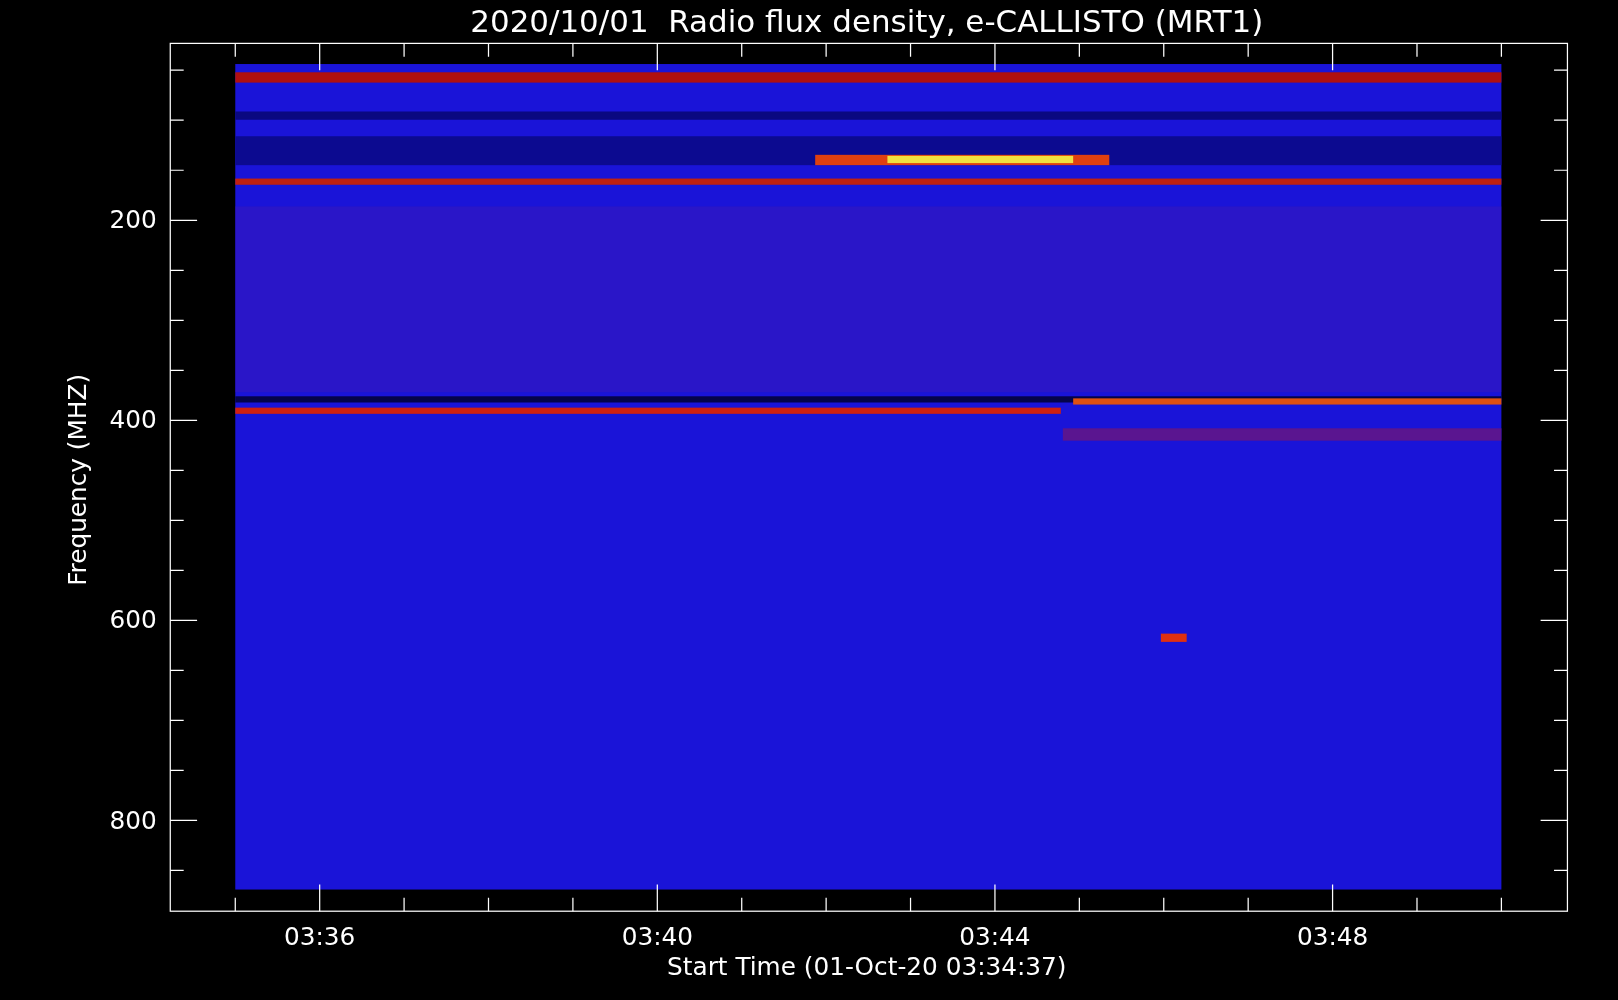 The height and width of the screenshot is (1000, 1618). I want to click on x-tick-label: 03:44, so click(995, 937).